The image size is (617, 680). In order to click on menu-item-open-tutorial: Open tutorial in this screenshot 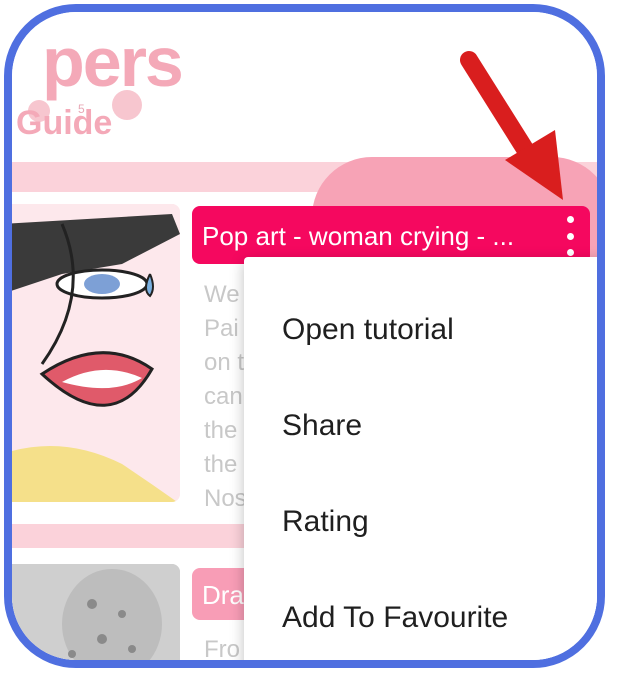, I will do `click(368, 330)`.